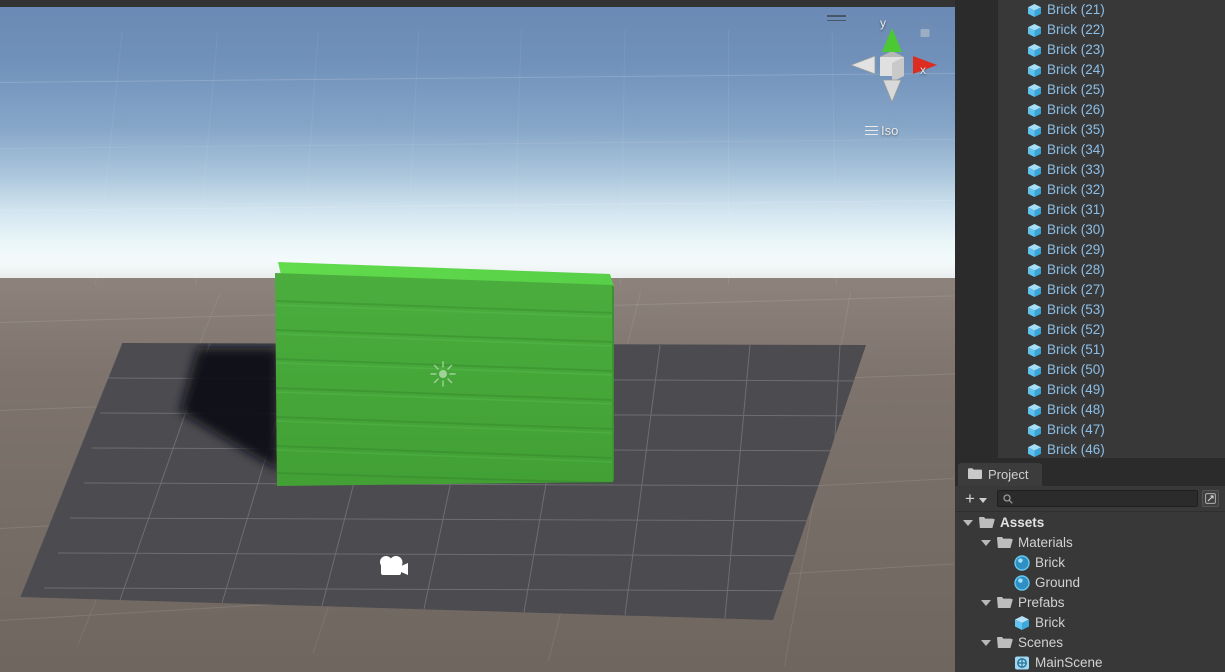  Describe the element at coordinates (477, 3) in the screenshot. I see `scene-view-top-edge` at that location.